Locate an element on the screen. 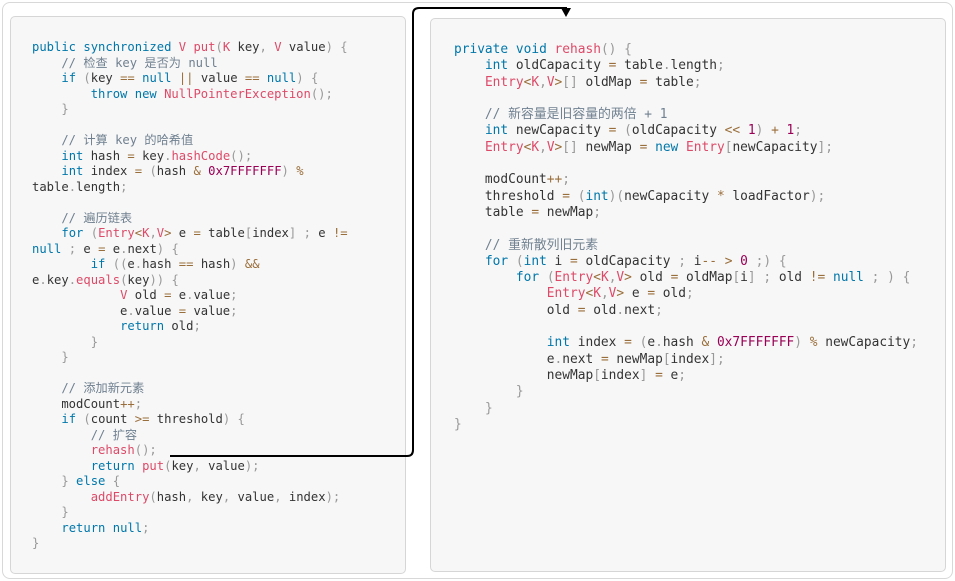 This screenshot has height=581, width=955. arrow-head-icon is located at coordinates (566, 12).